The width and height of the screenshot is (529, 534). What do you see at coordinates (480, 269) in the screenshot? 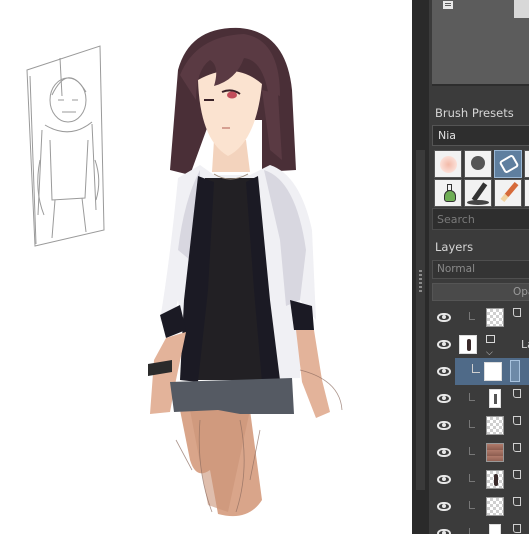
I see `blend-mode-select: Normal` at bounding box center [480, 269].